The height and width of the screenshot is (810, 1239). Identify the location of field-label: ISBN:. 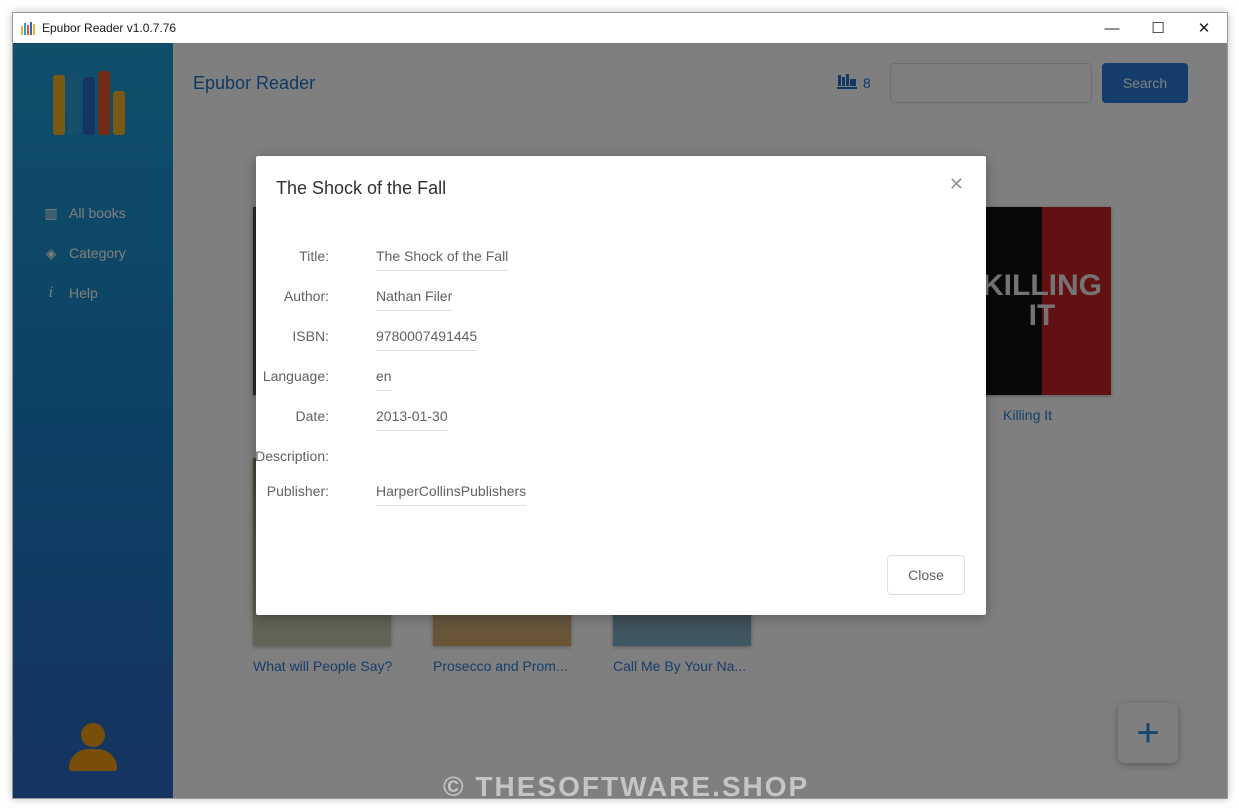
(310, 336).